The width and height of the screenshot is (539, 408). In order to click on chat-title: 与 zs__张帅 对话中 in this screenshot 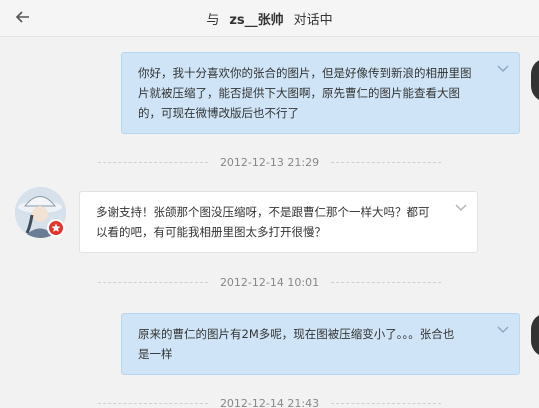, I will do `click(269, 18)`.